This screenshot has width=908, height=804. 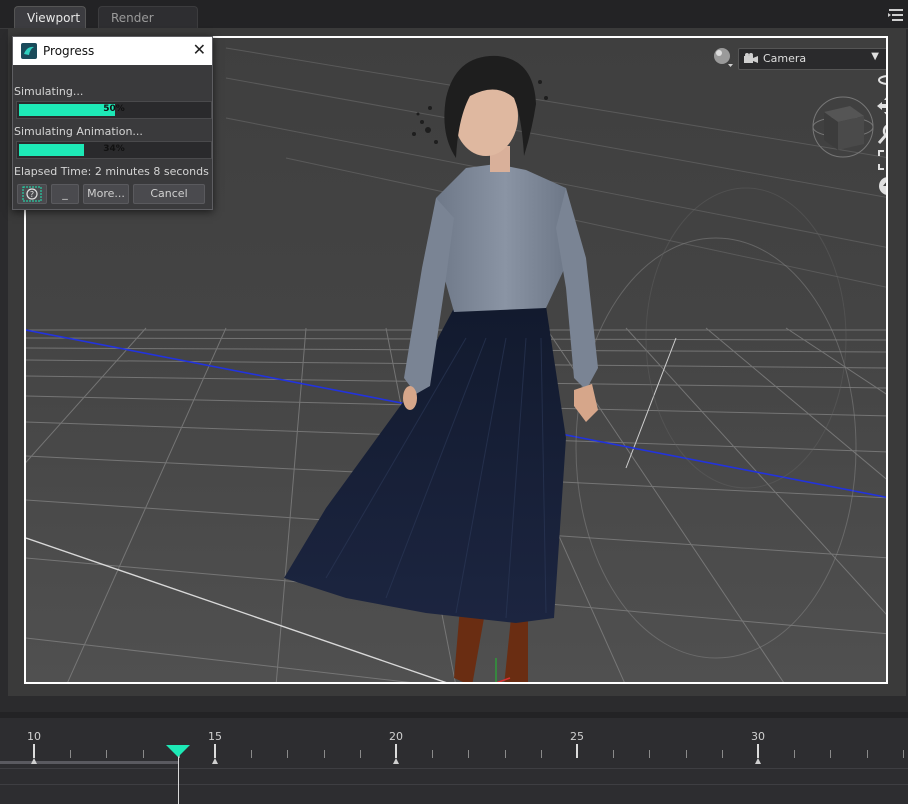 I want to click on progress-dialog-title: Progress, so click(x=69, y=51).